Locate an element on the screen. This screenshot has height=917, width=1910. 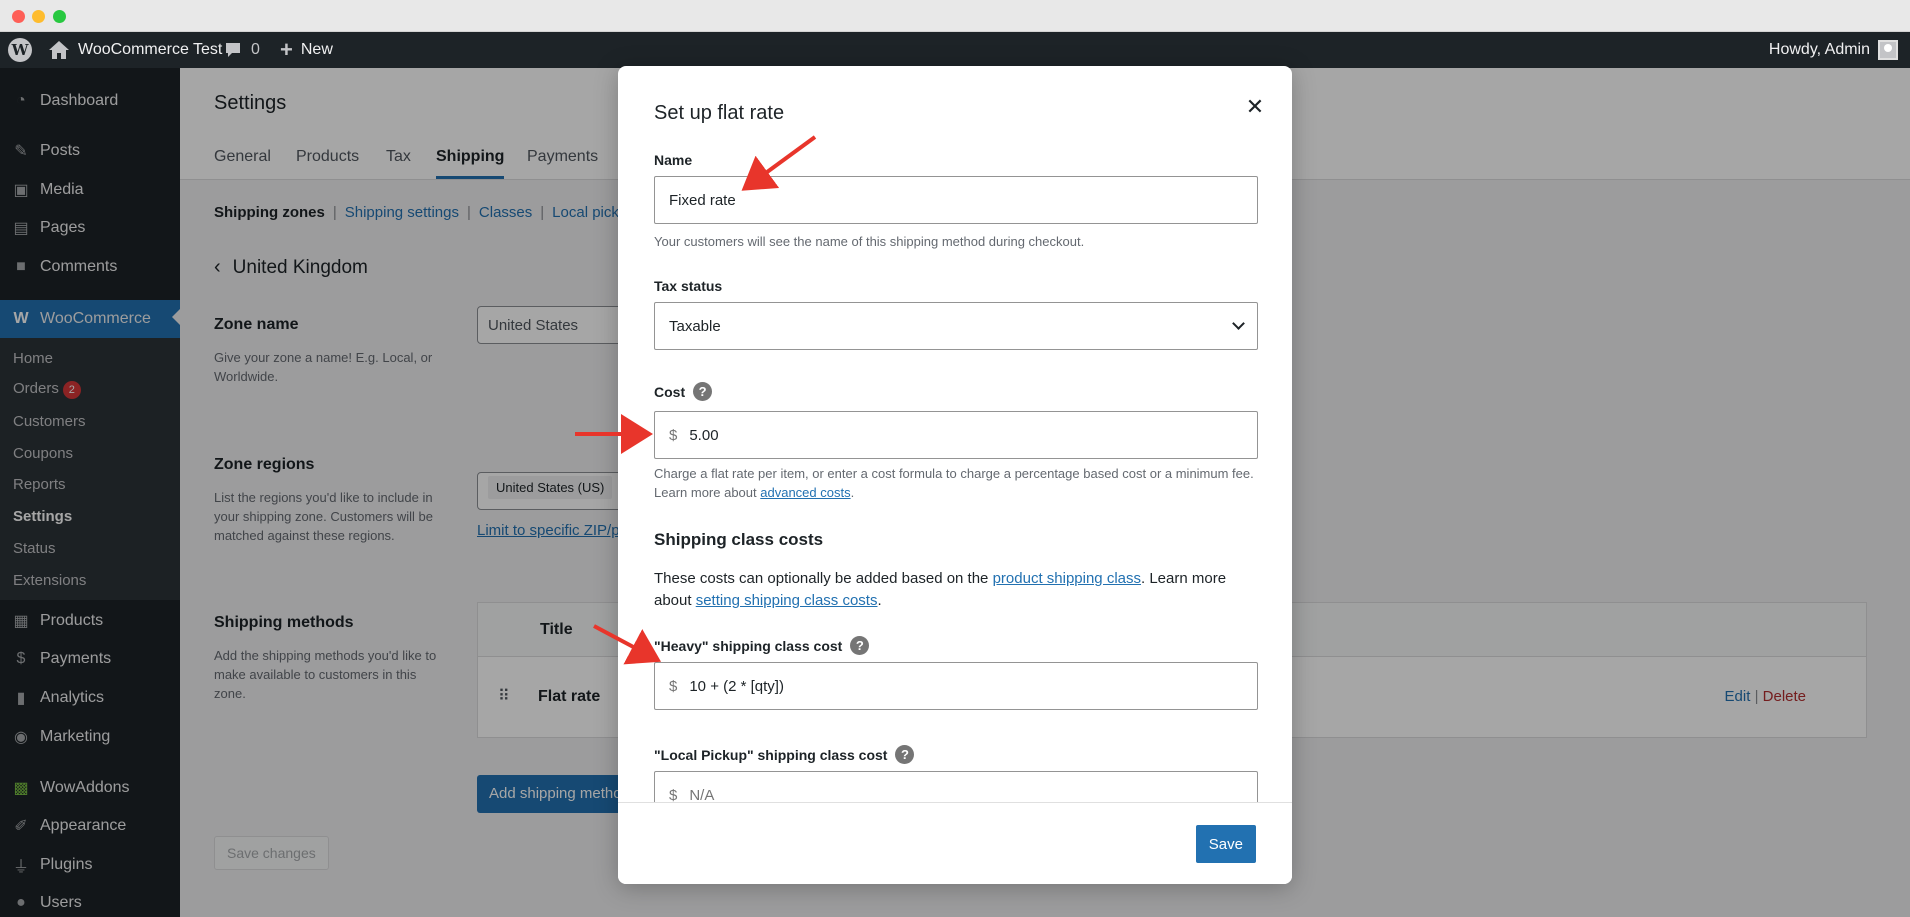
my-account-menu: Howdy, Admin is located at coordinates (1833, 50).